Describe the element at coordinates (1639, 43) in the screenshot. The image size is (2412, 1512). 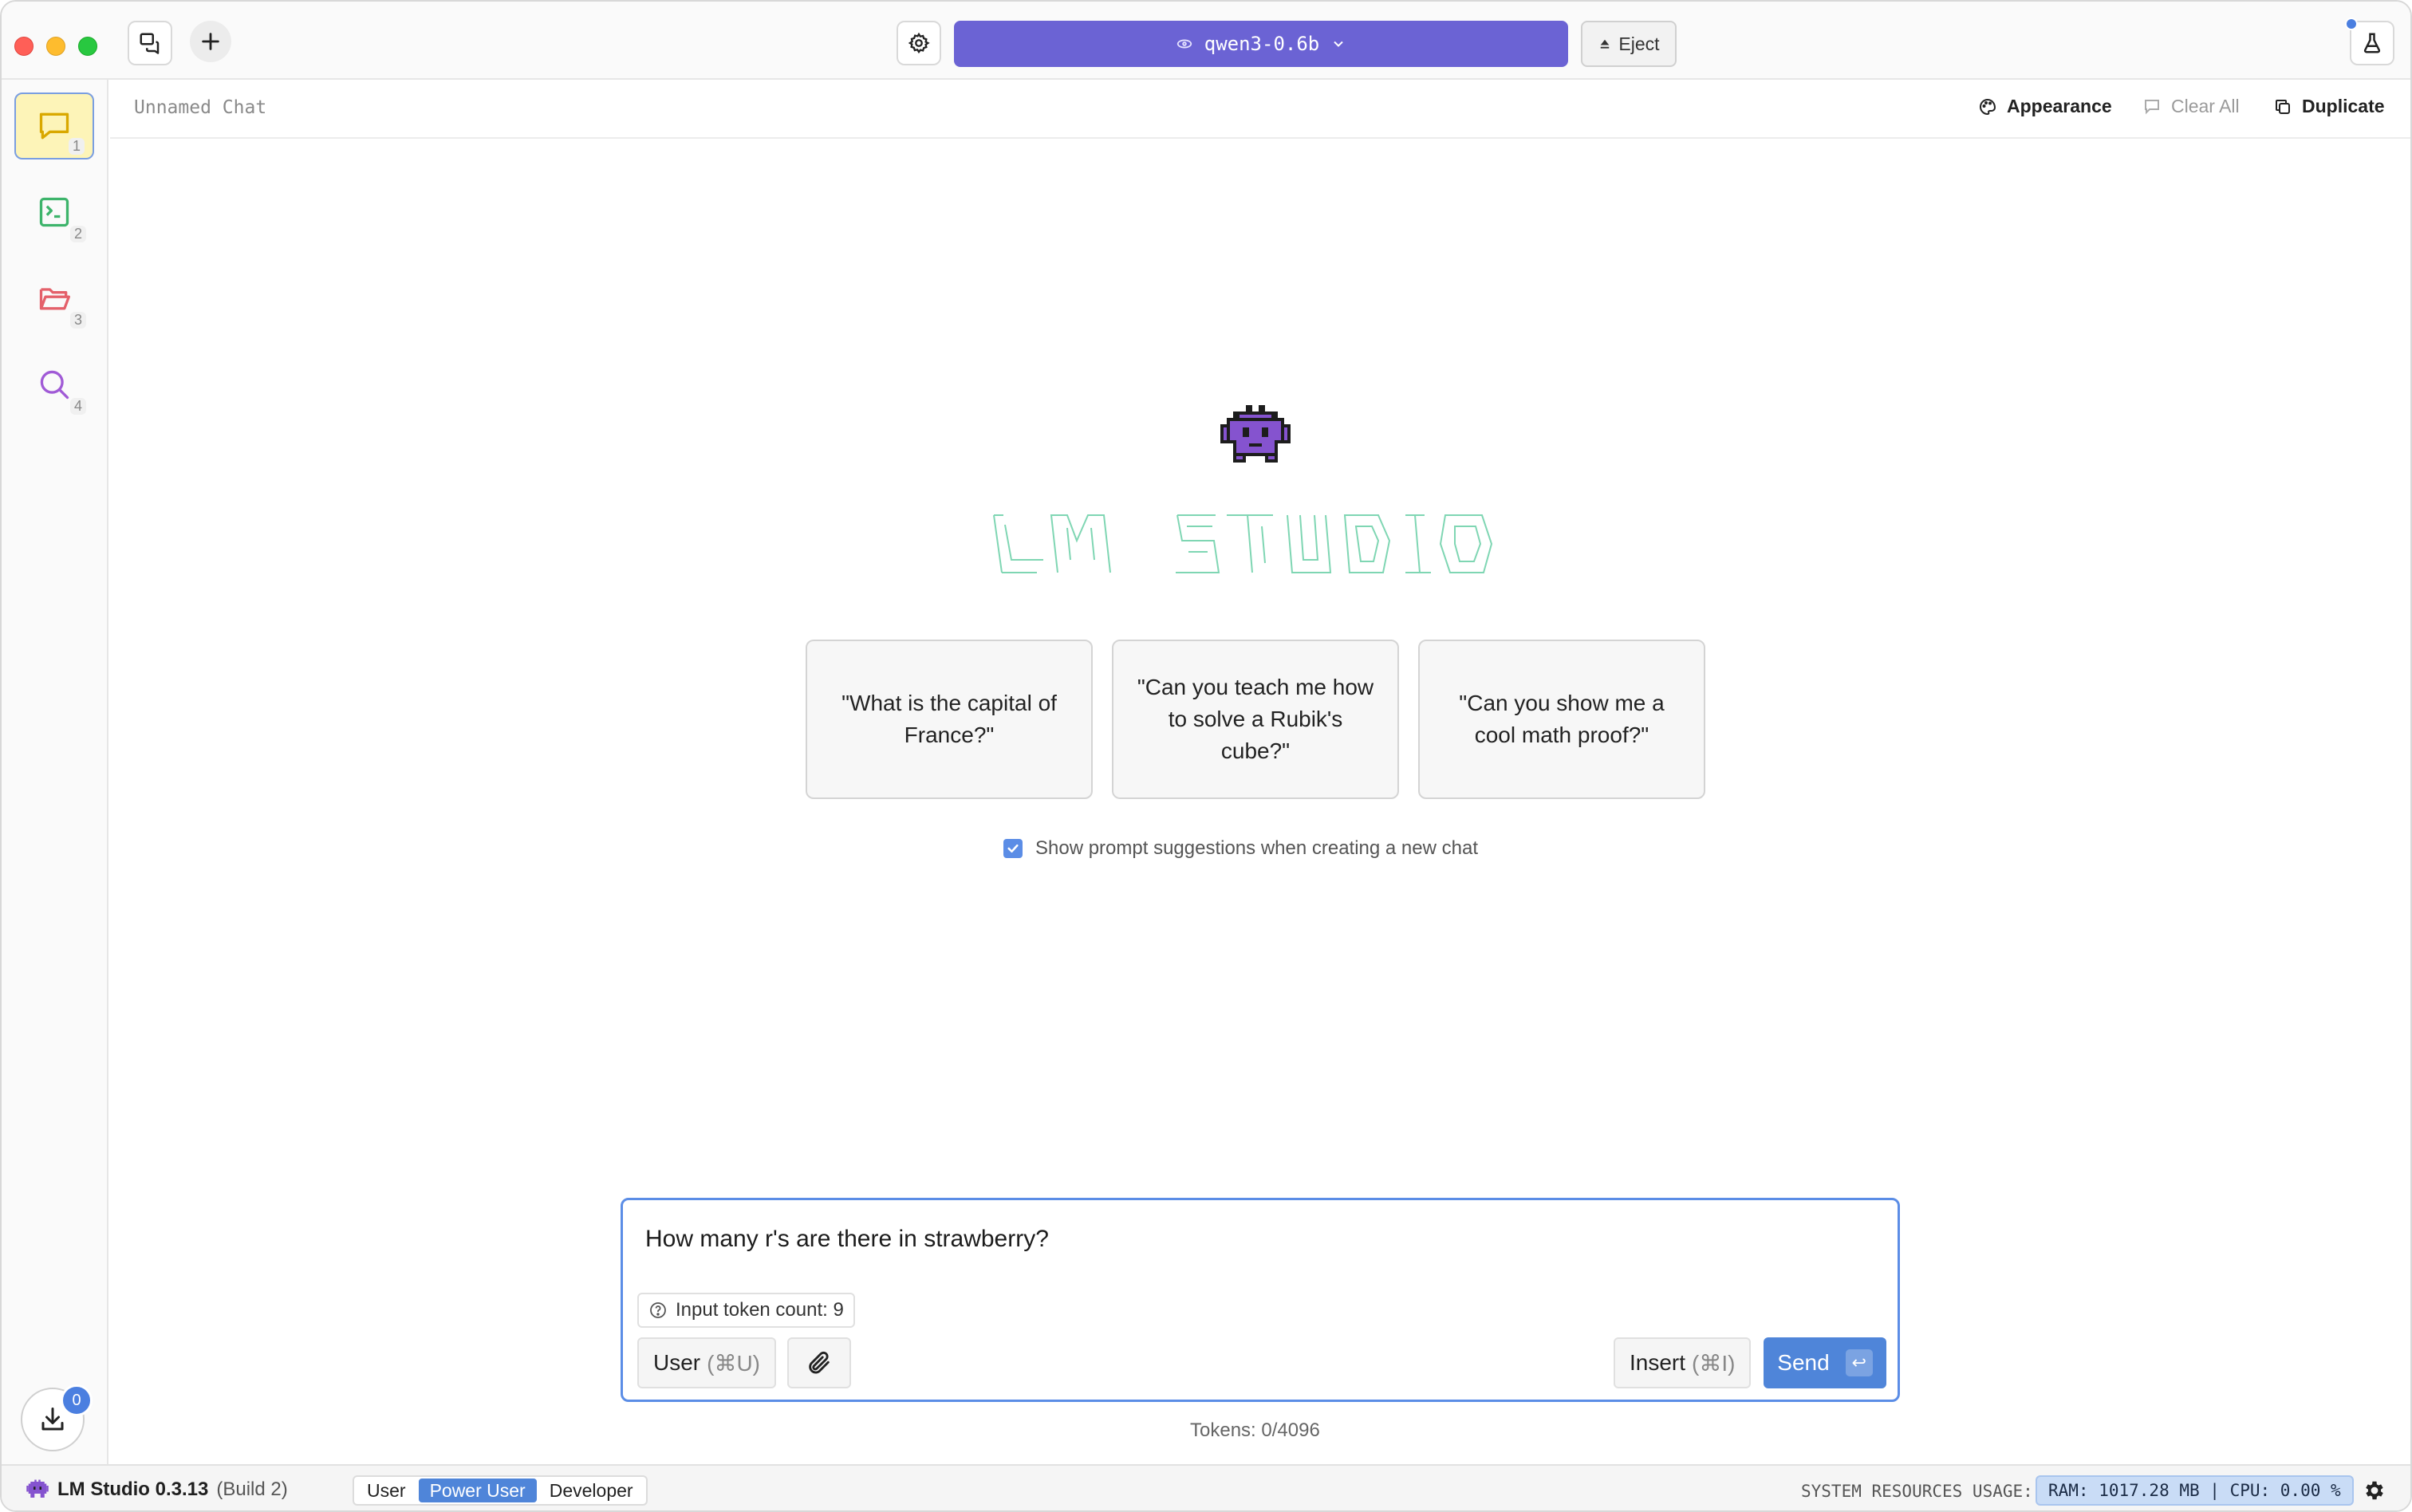
I see `eject-label: Eject` at that location.